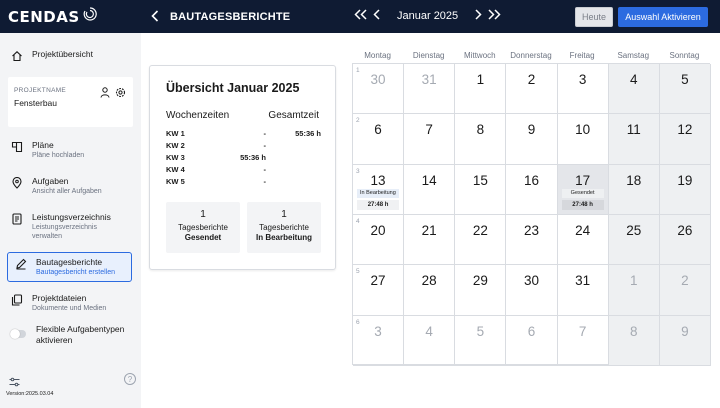  What do you see at coordinates (378, 193) in the screenshot?
I see `report-status-label: In Bearbeitung` at bounding box center [378, 193].